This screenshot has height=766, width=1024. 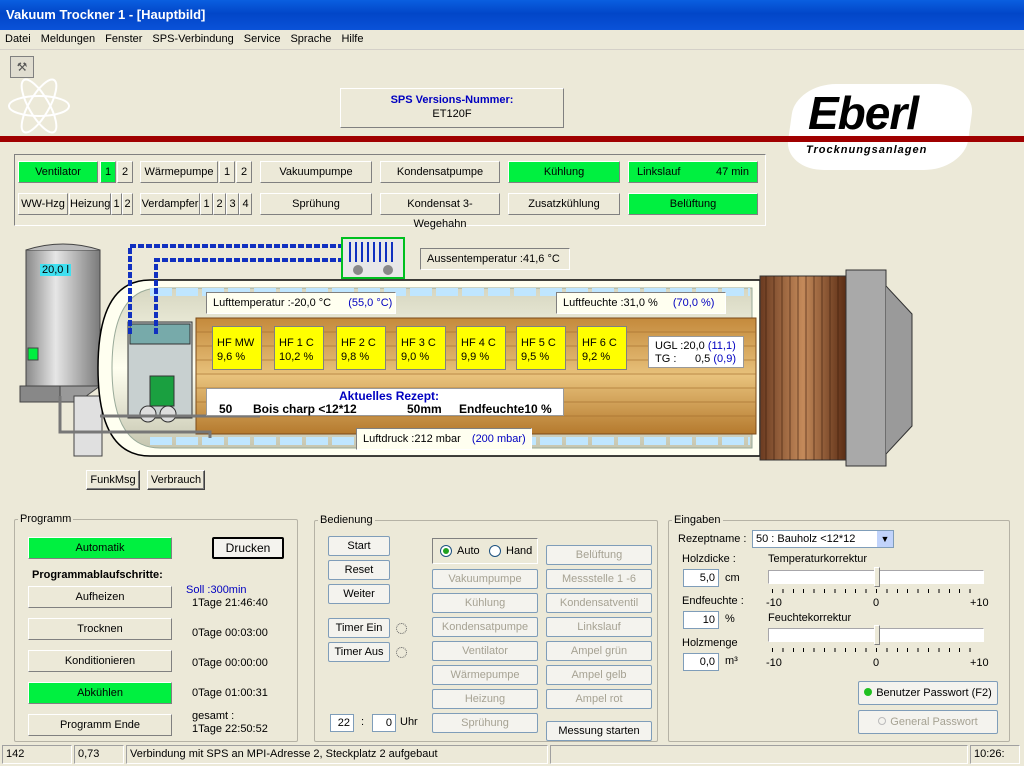 I want to click on status-waermepumpe: Wärmepumpe, so click(x=179, y=172).